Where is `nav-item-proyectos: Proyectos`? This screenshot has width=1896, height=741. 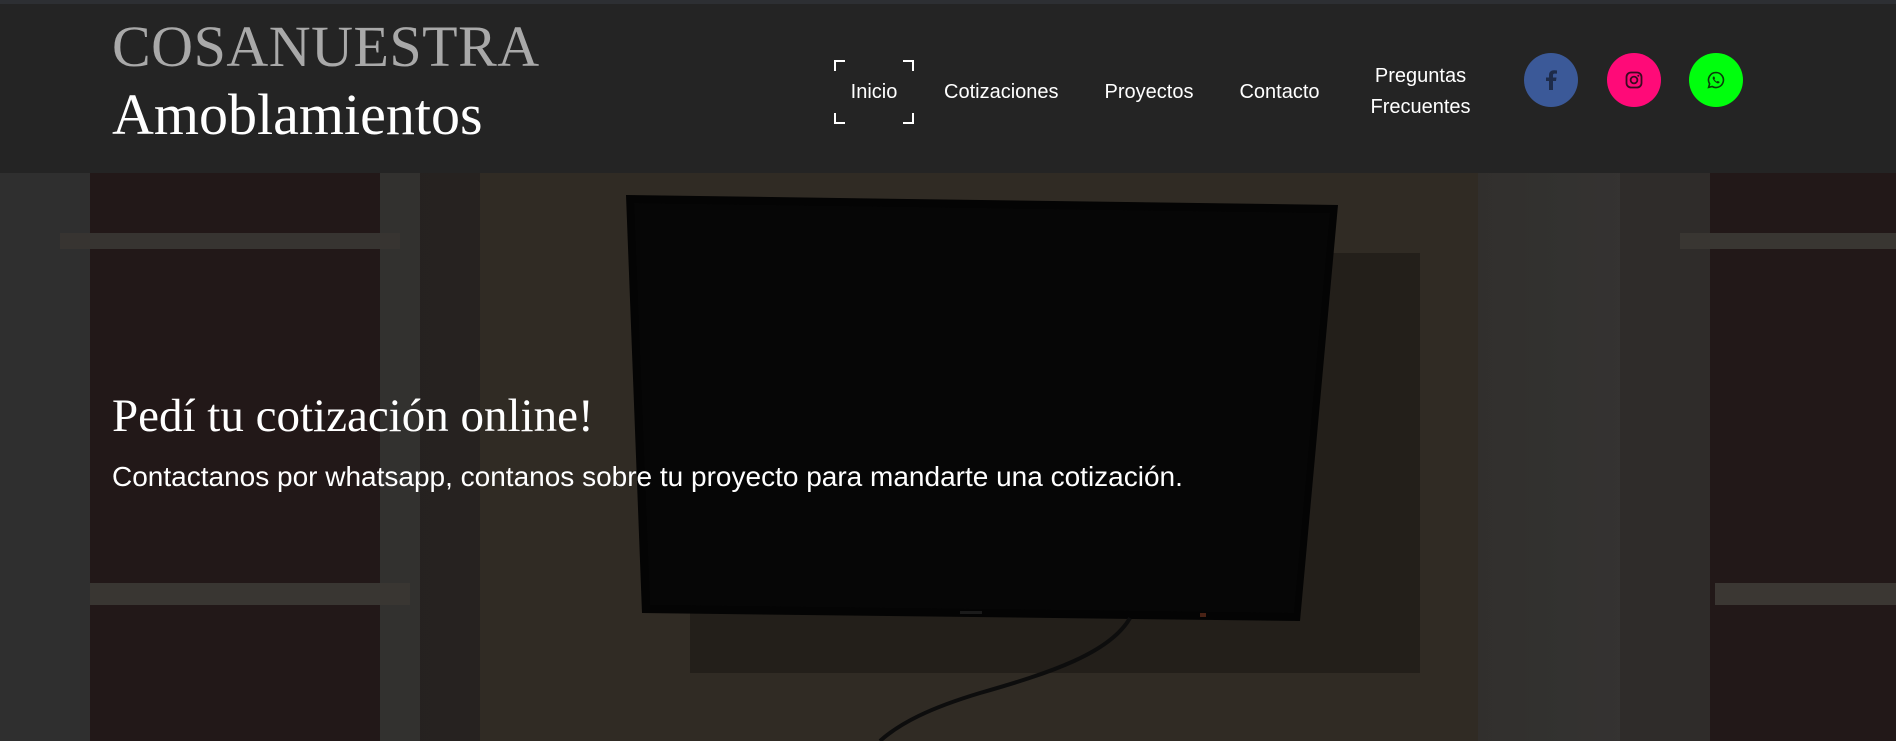
nav-item-proyectos: Proyectos is located at coordinates (1149, 92).